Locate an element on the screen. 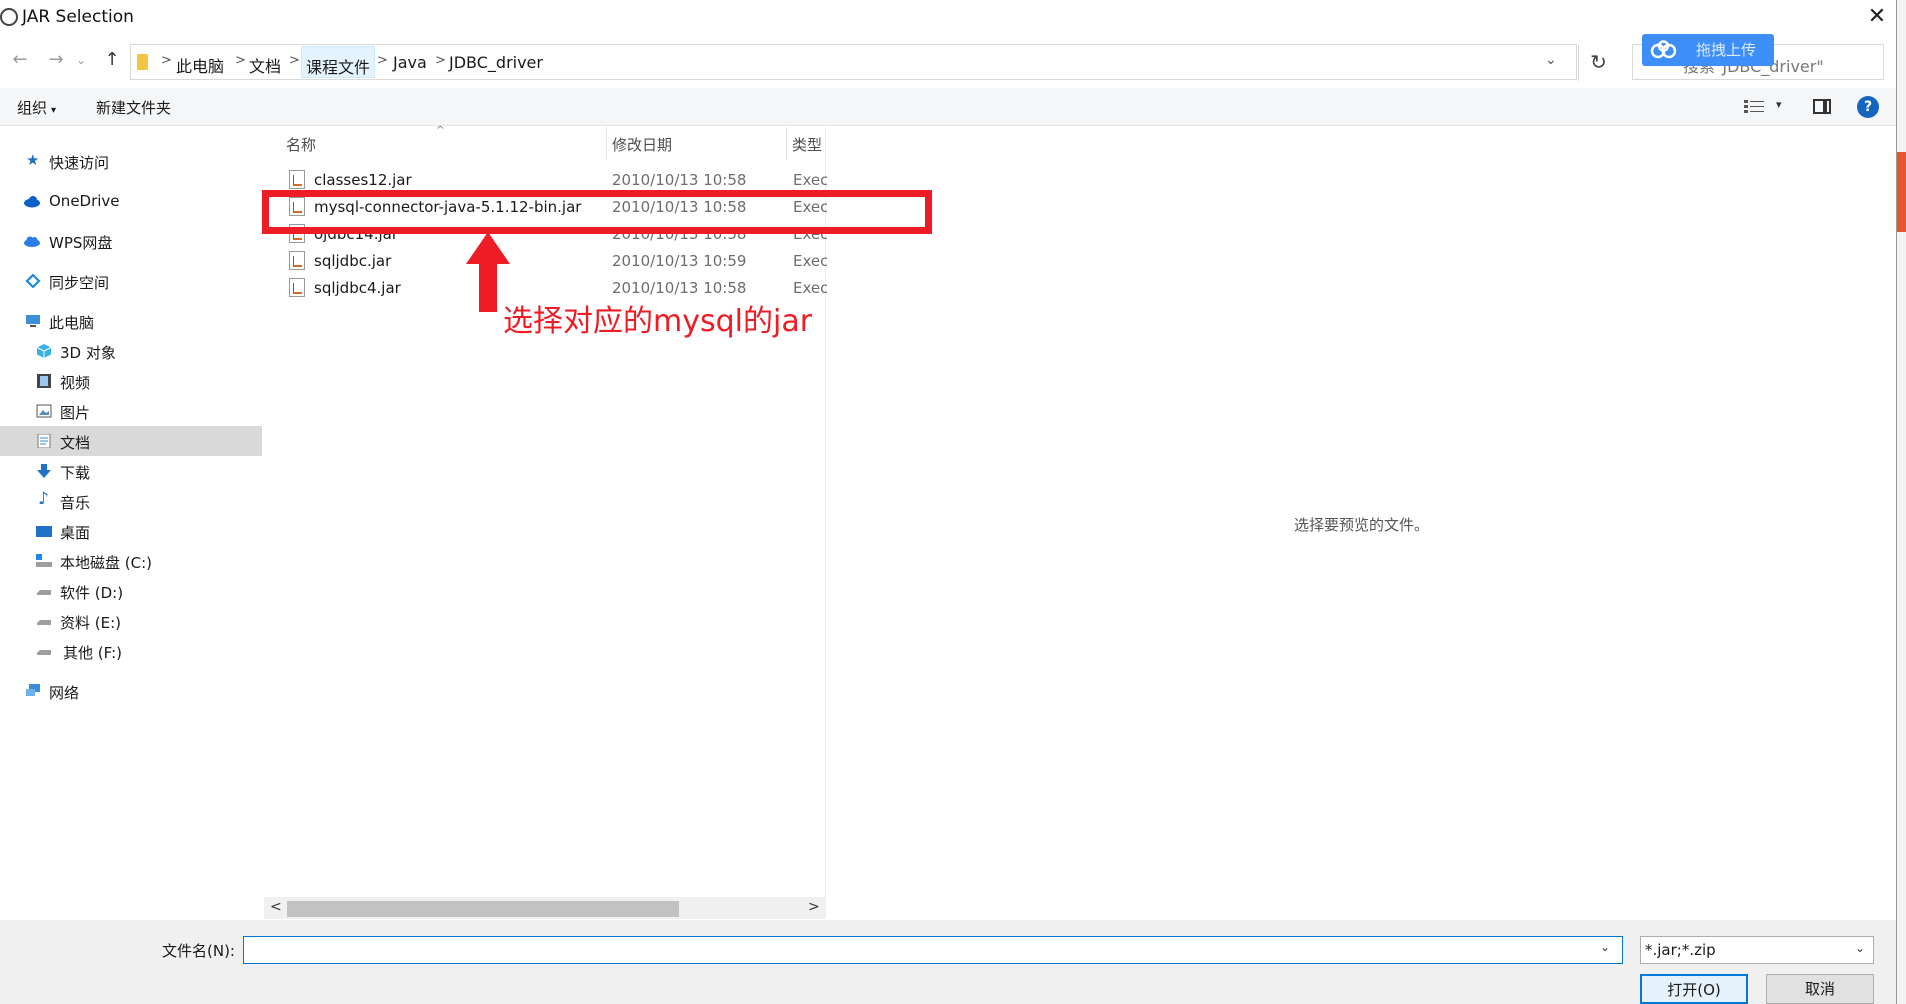 Image resolution: width=1906 pixels, height=1004 pixels. document-icon is located at coordinates (44, 441).